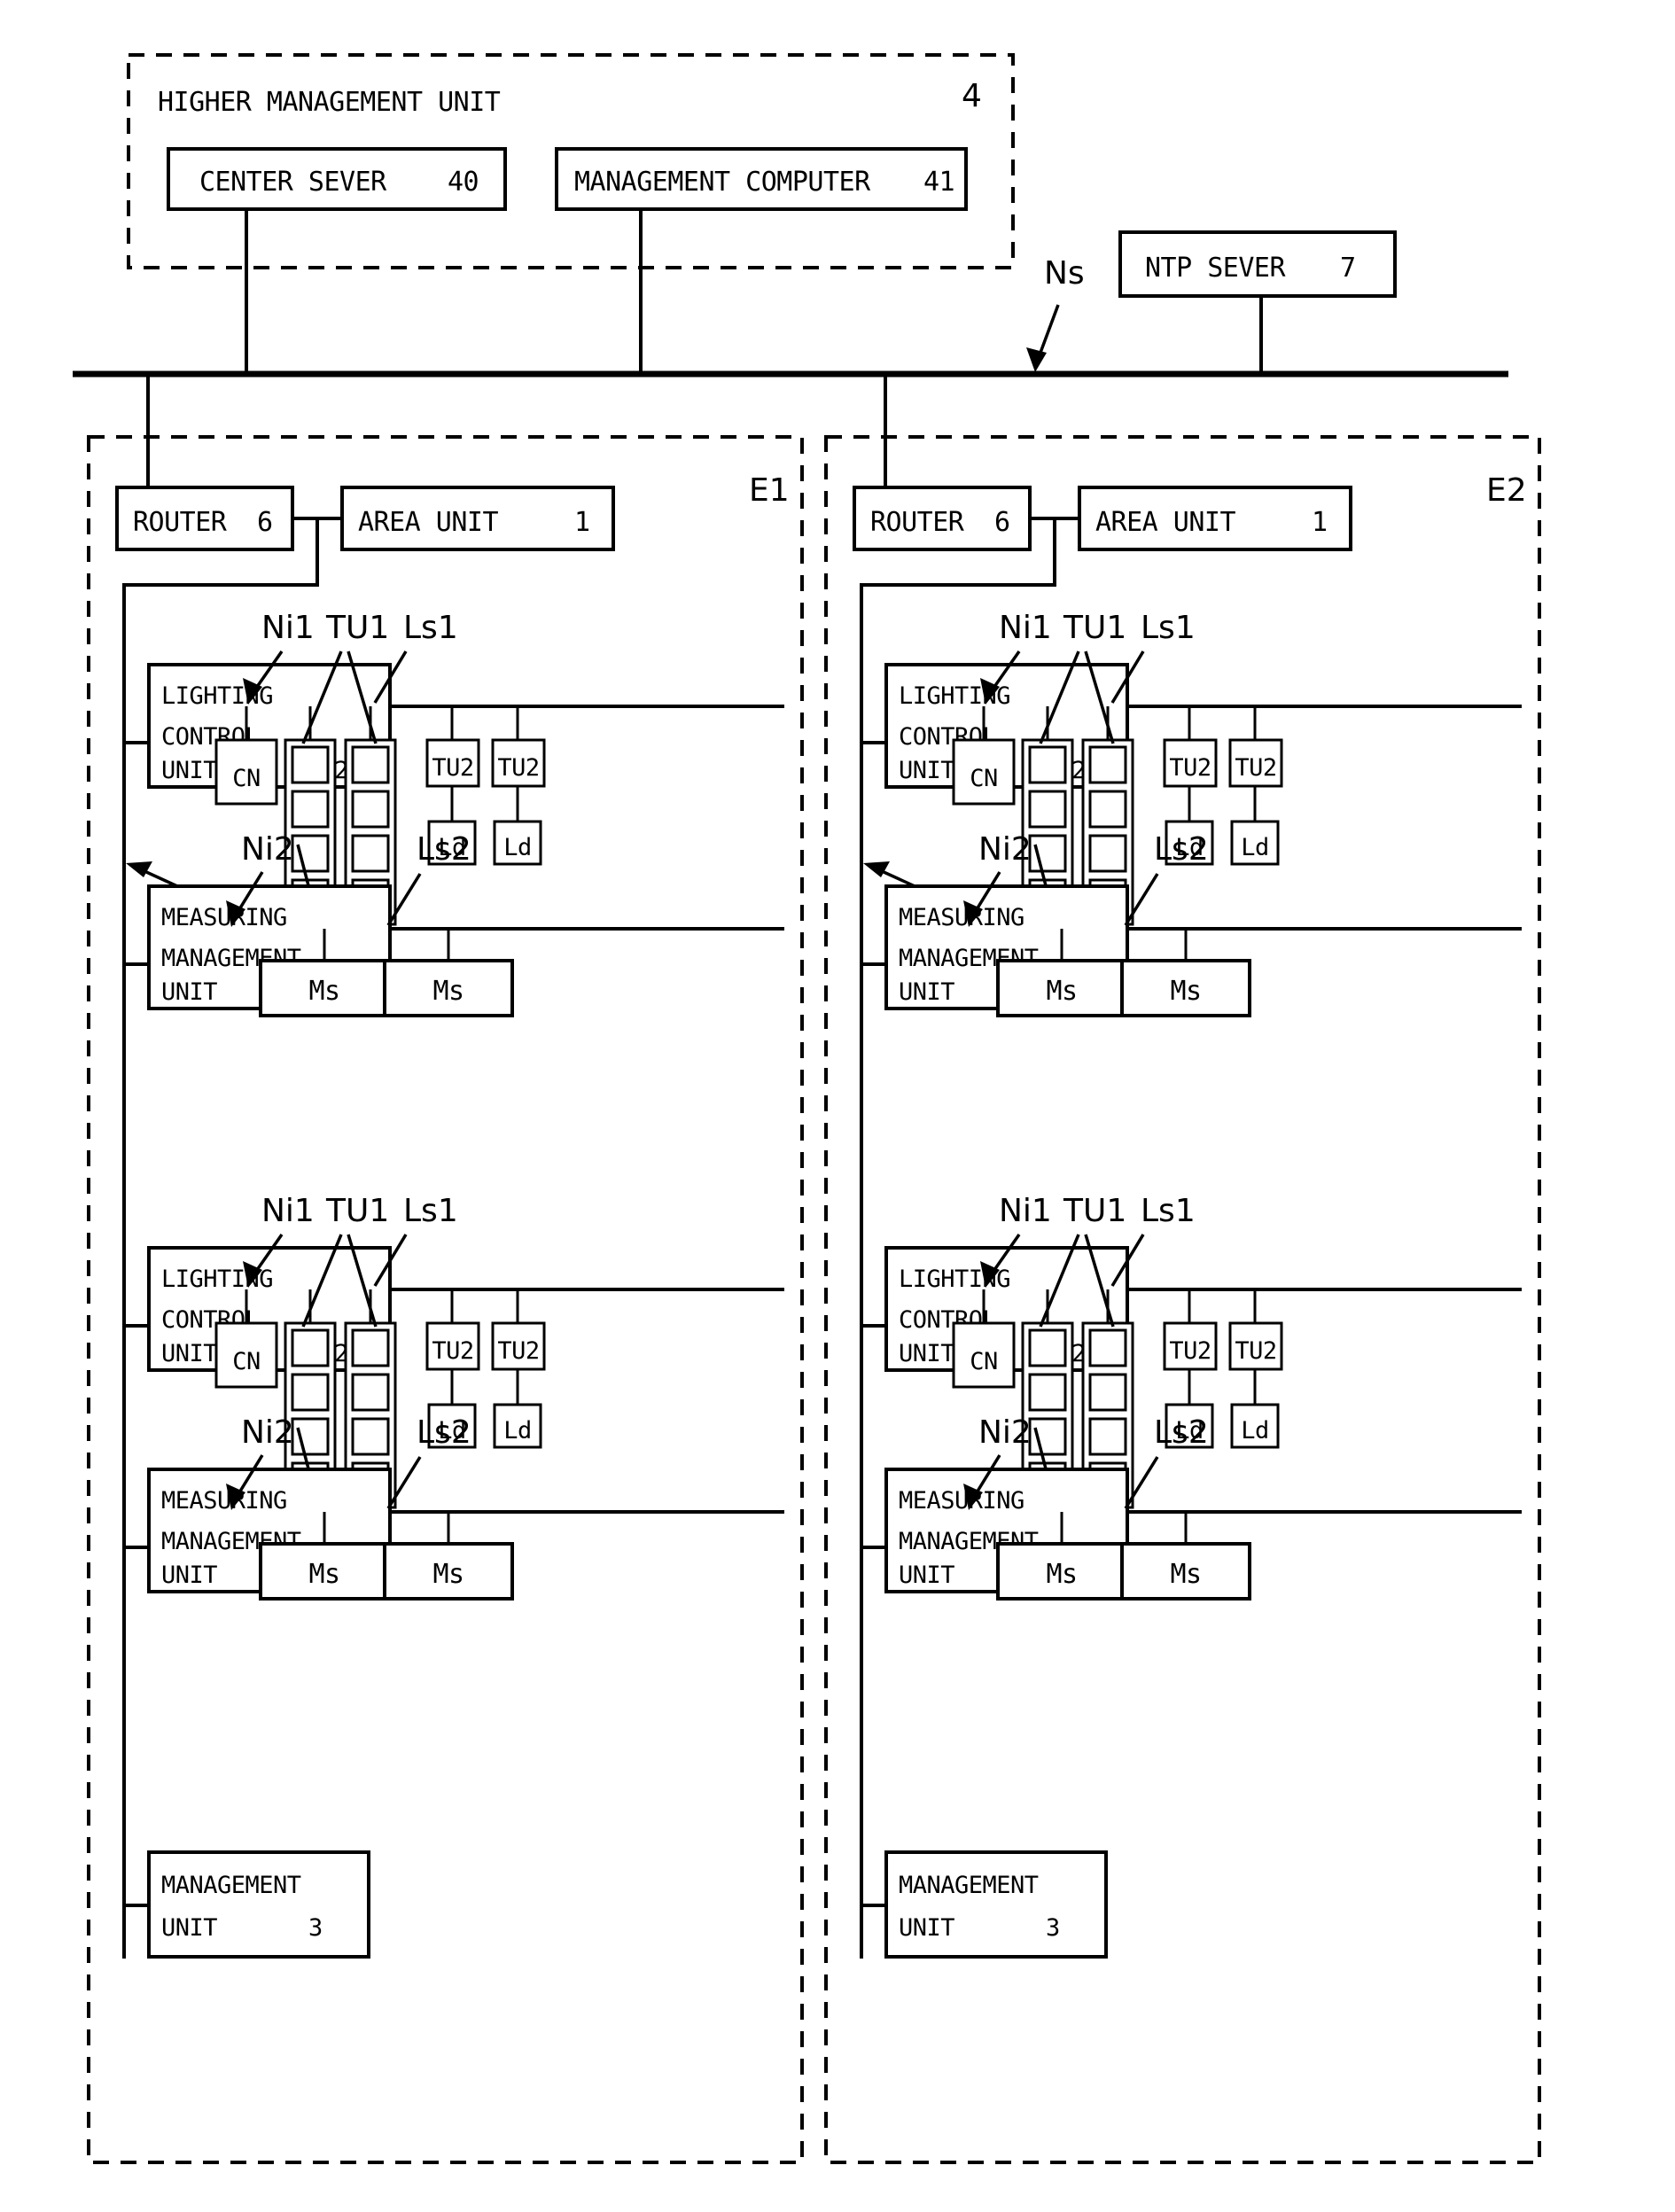  What do you see at coordinates (464, 182) in the screenshot?
I see `center-sever-ref: 40` at bounding box center [464, 182].